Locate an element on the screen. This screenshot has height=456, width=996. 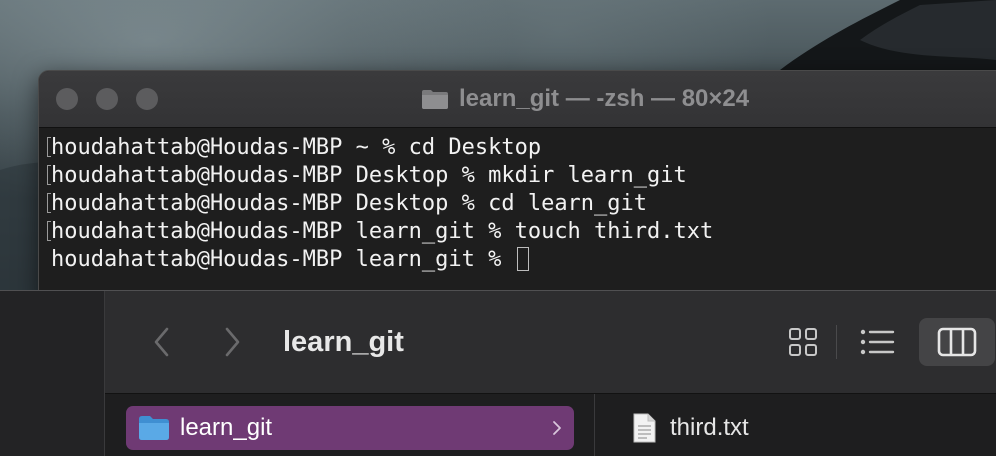
terminal-line-text: houdahattab@Houdas-MBP ~ % cd Desktop is located at coordinates (296, 147).